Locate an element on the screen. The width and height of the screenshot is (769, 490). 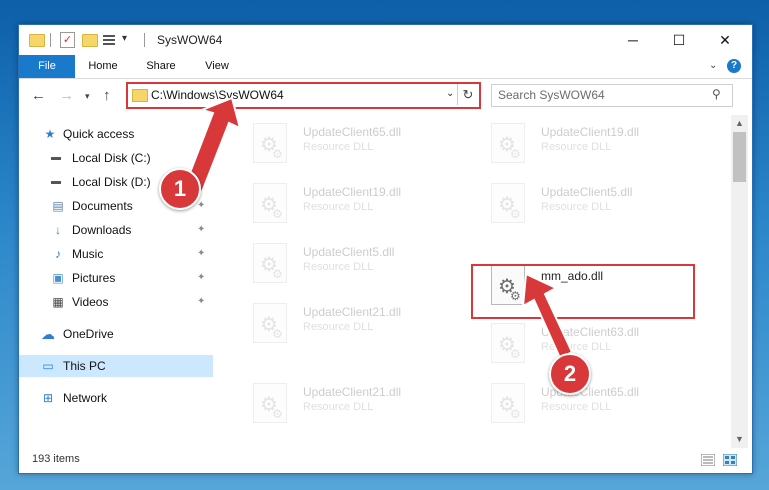
scroll-thumb is located at coordinates (739, 157).